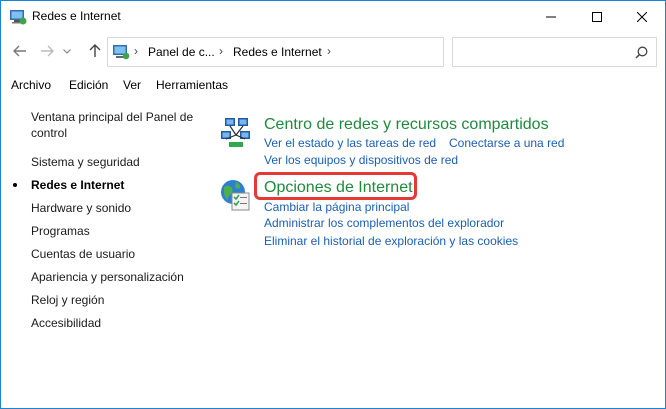 This screenshot has height=409, width=666. Describe the element at coordinates (132, 85) in the screenshot. I see `menu-ver: Ver` at that location.